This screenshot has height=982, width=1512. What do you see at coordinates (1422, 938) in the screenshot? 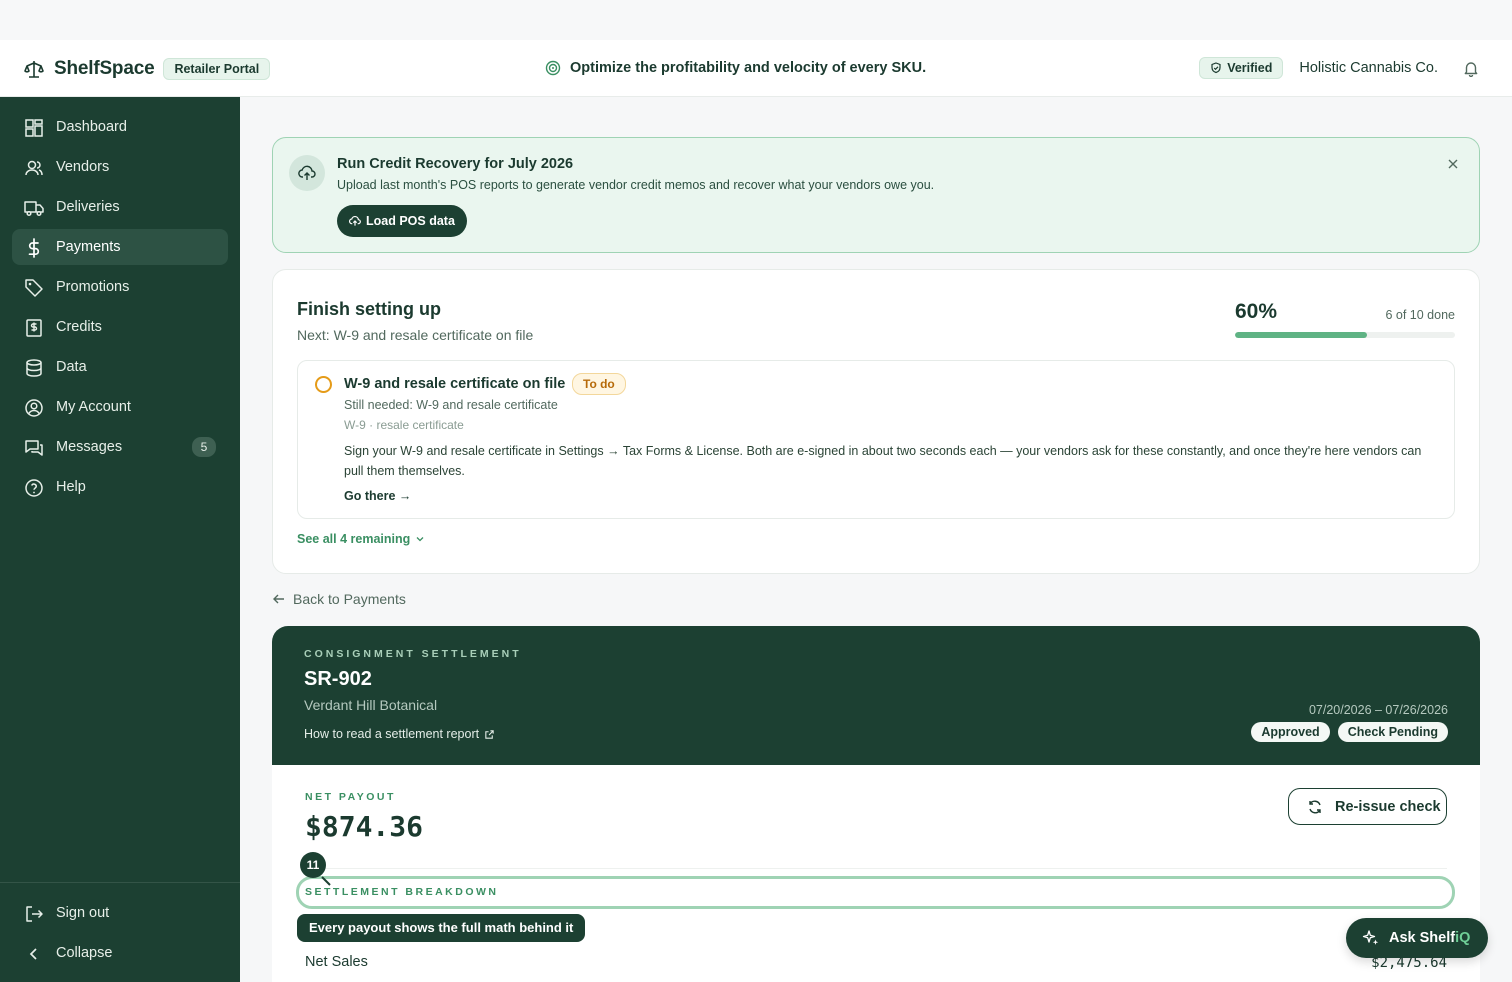
I see `ask-label-prefix: Ask Shelf` at bounding box center [1422, 938].